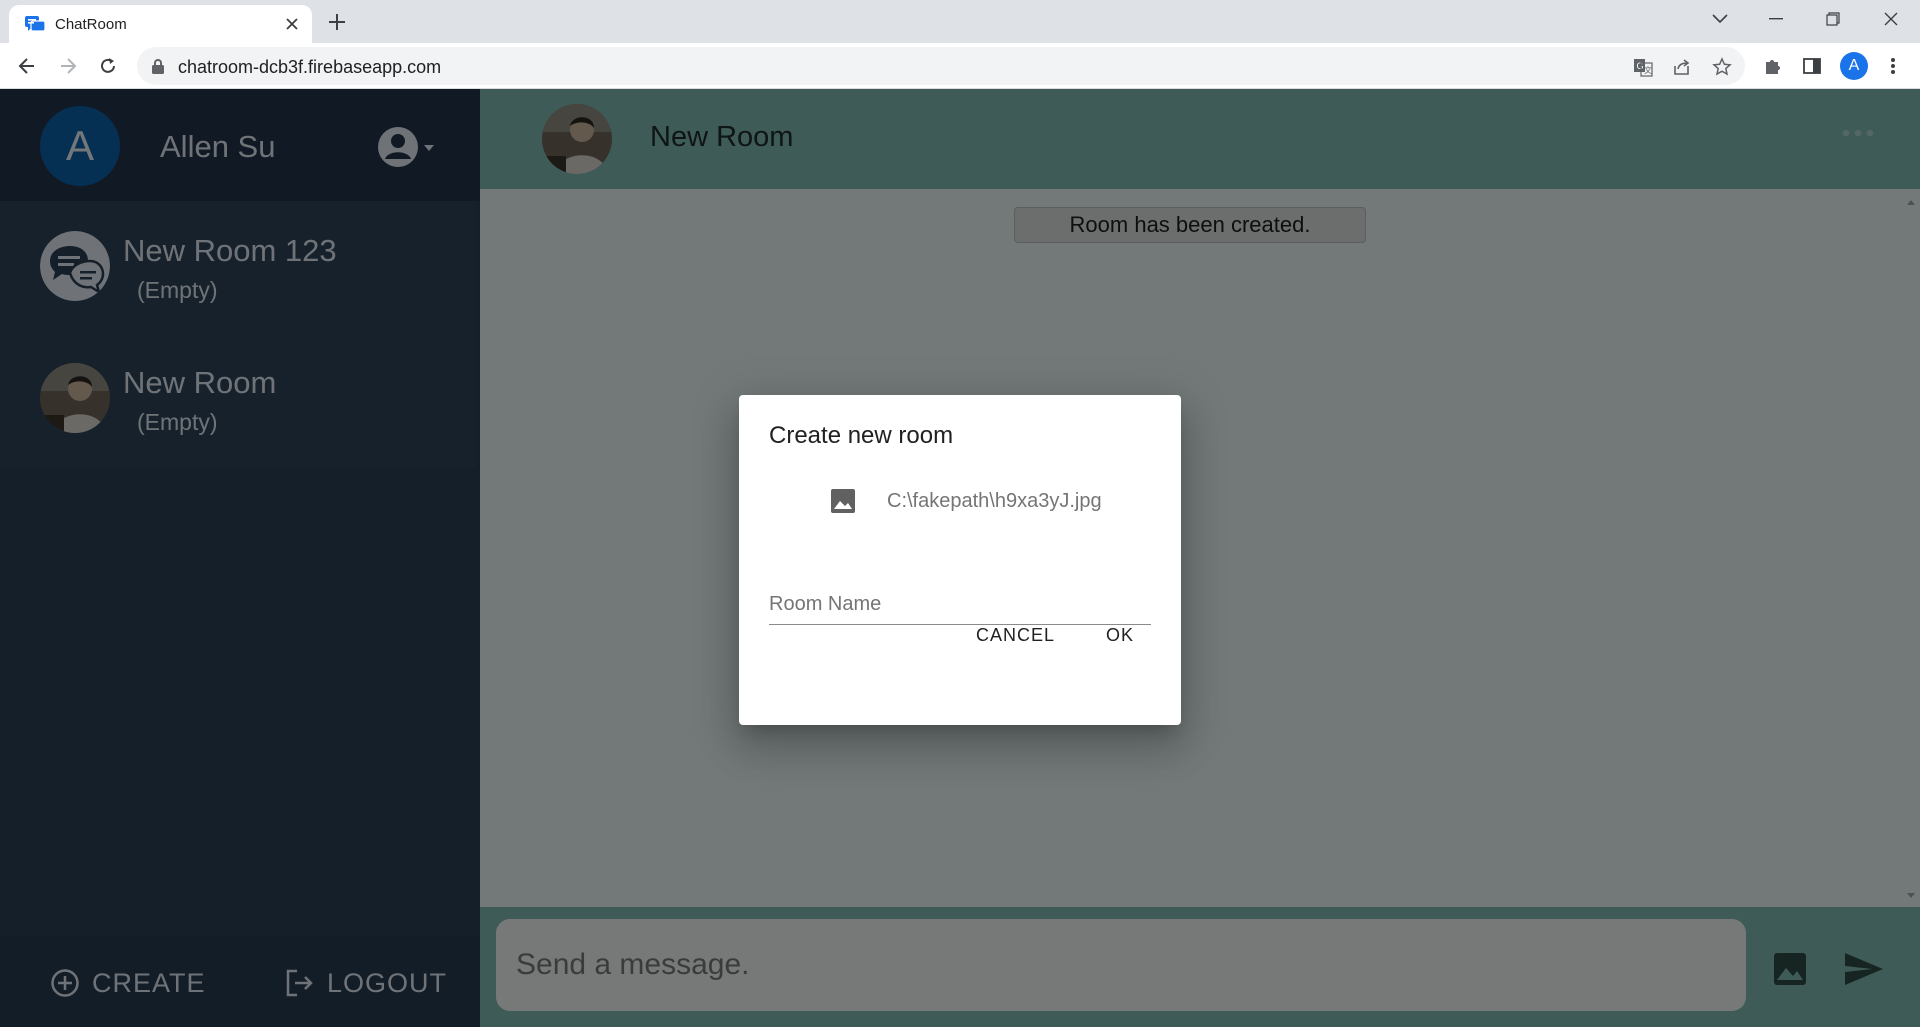  Describe the element at coordinates (292, 24) in the screenshot. I see `close-tab-icon` at that location.